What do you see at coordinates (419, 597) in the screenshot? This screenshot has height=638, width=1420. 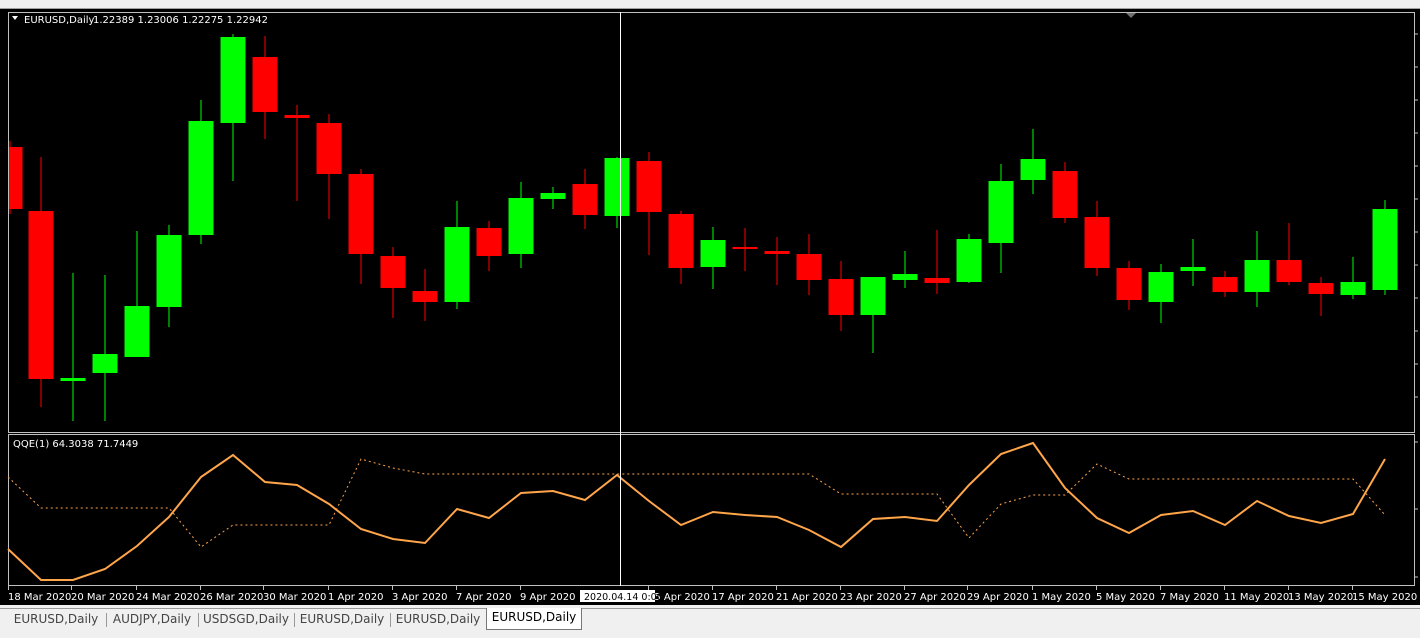 I see `time-axis-label: 3 Apr 2020` at bounding box center [419, 597].